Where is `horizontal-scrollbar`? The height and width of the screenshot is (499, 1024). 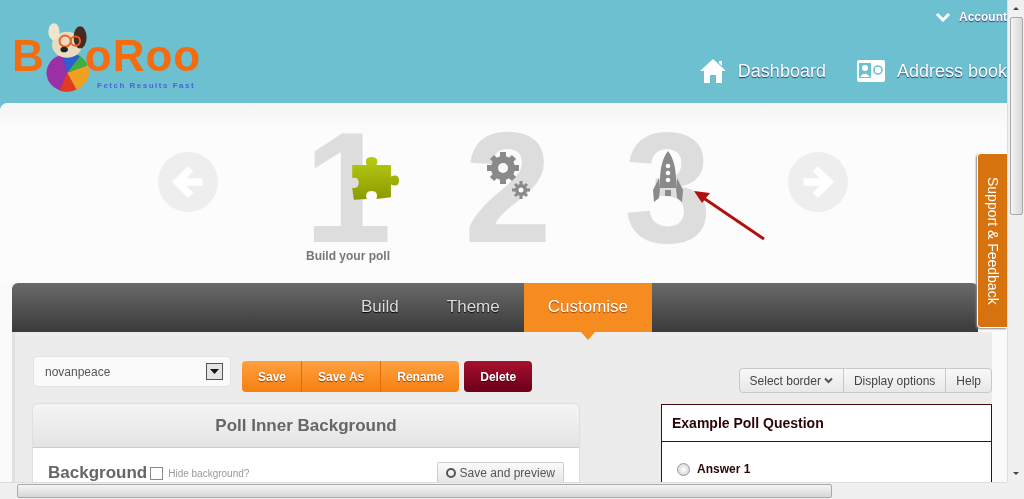 horizontal-scrollbar is located at coordinates (503, 490).